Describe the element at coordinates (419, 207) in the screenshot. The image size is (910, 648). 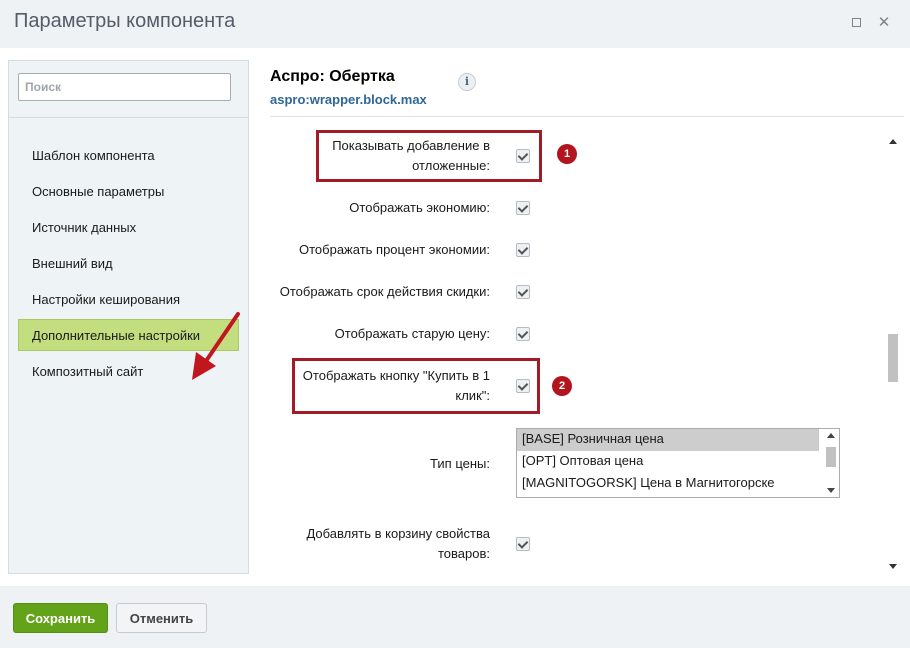
I see `setting-label: Отображать экономию:` at that location.